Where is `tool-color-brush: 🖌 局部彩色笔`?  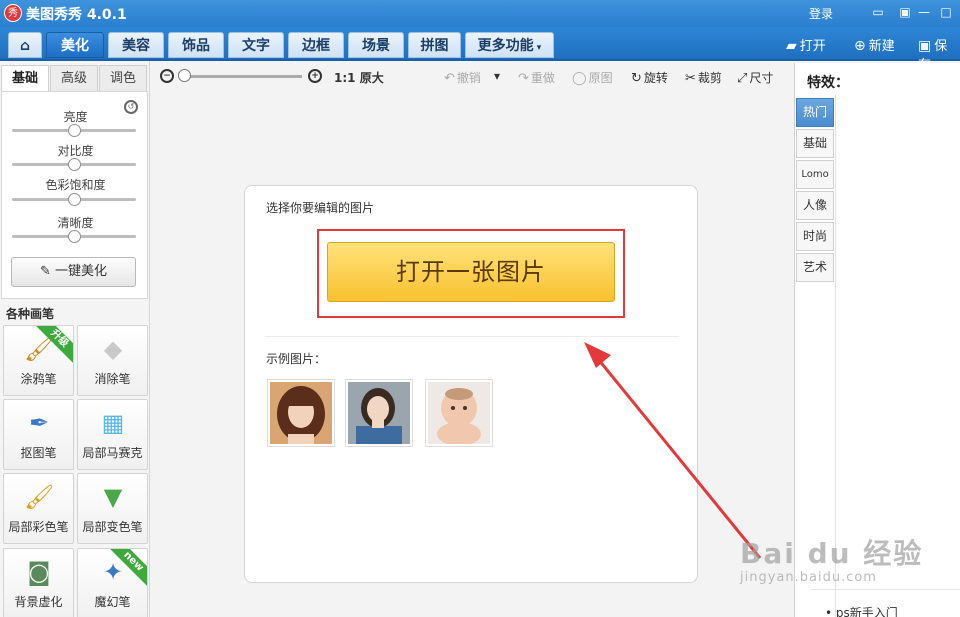 tool-color-brush: 🖌 局部彩色笔 is located at coordinates (38, 508).